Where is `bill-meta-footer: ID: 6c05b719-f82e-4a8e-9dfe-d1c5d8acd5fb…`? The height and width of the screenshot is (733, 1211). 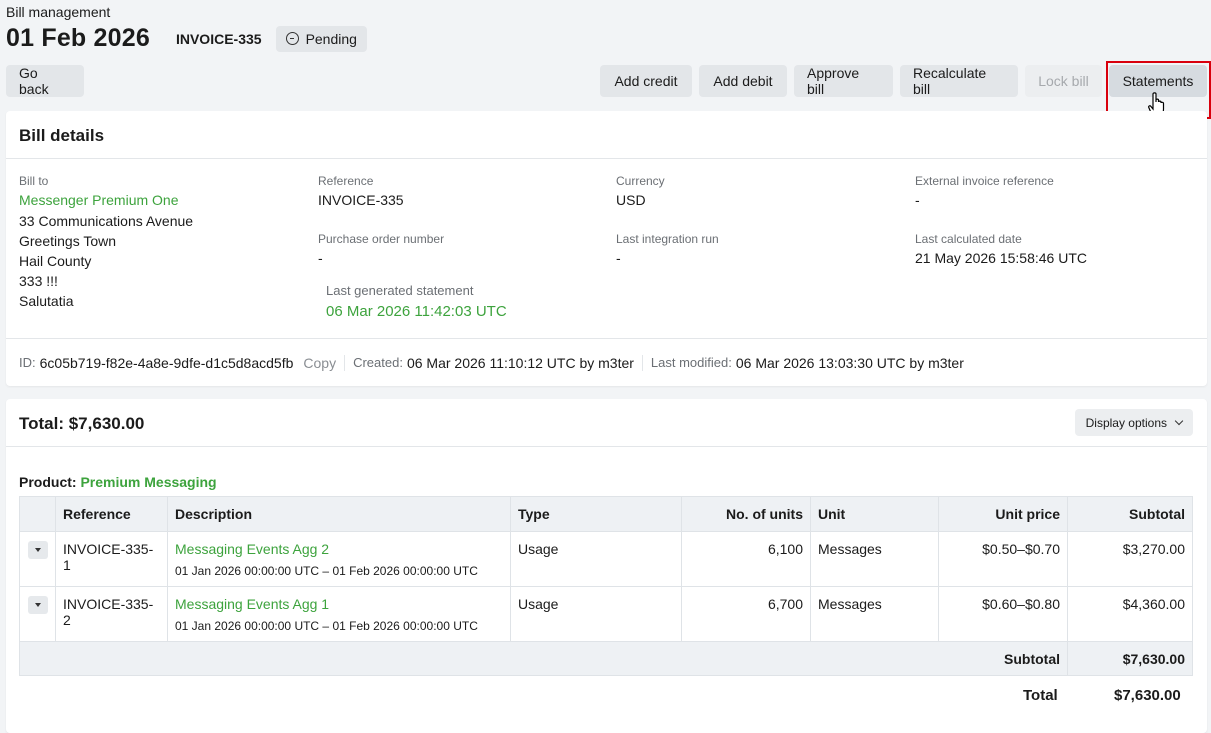 bill-meta-footer: ID: 6c05b719-f82e-4a8e-9dfe-d1c5d8acd5fb… is located at coordinates (606, 362).